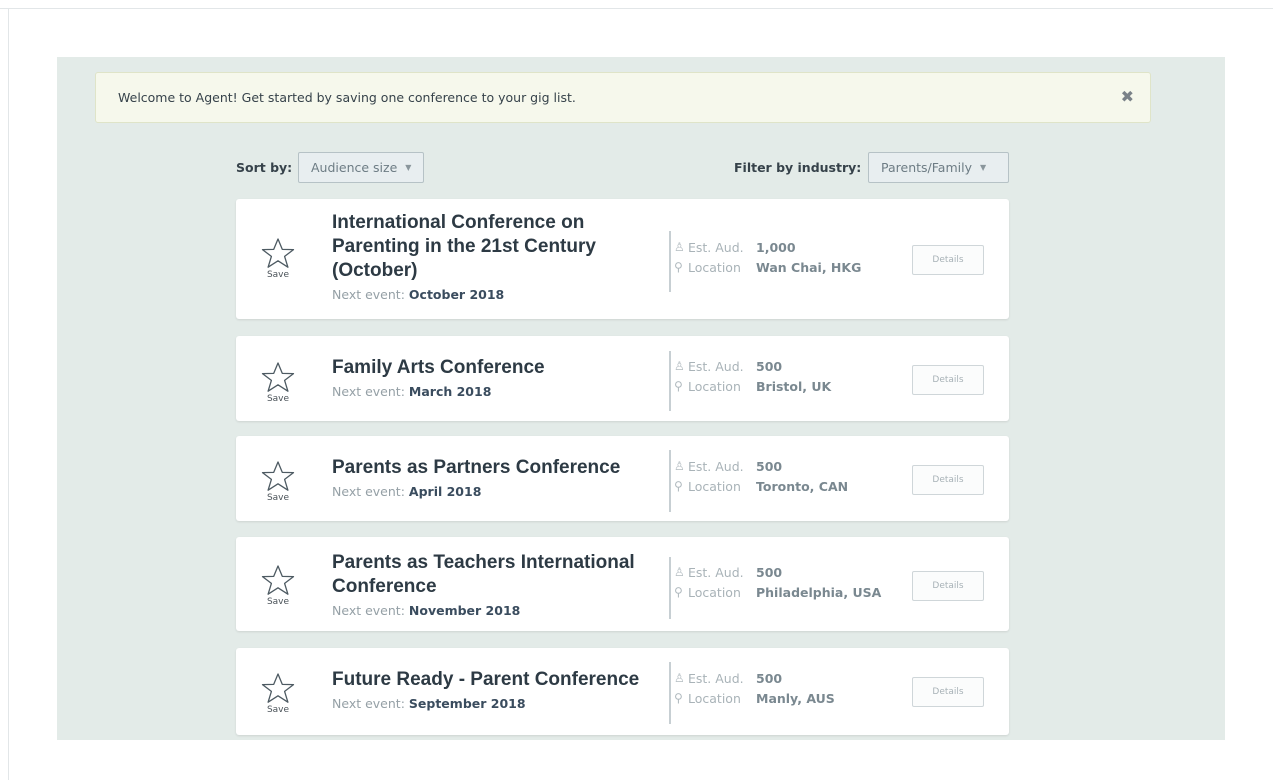  I want to click on next-event-date: March 2018, so click(450, 391).